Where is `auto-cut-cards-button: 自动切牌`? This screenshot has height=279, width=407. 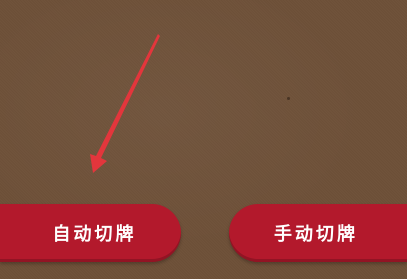 auto-cut-cards-button: 自动切牌 is located at coordinates (90, 233).